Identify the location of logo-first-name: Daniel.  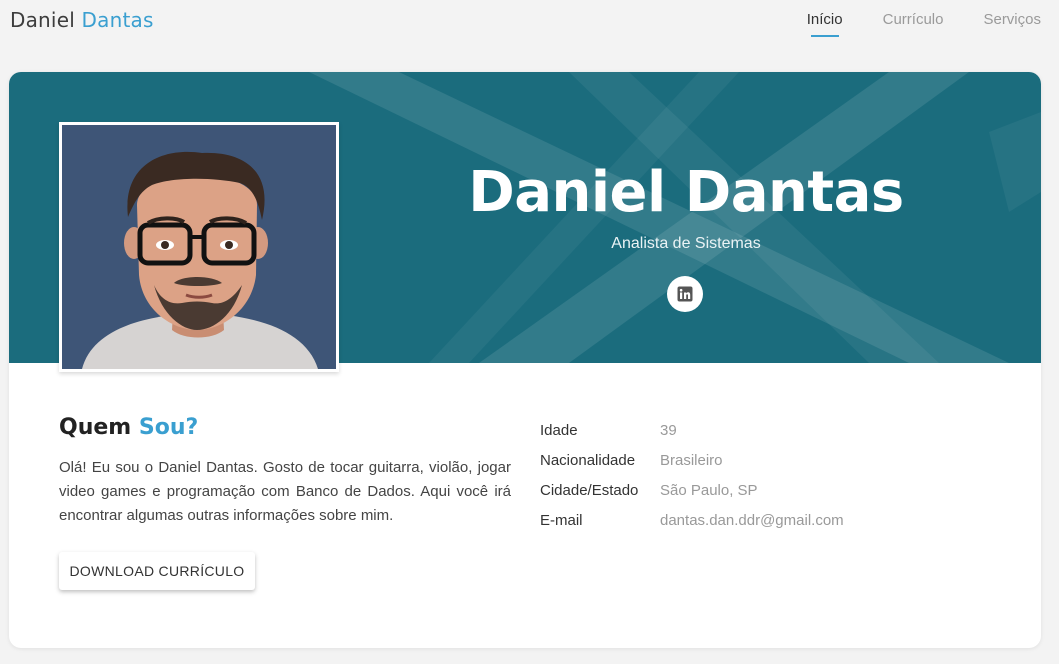
(42, 20).